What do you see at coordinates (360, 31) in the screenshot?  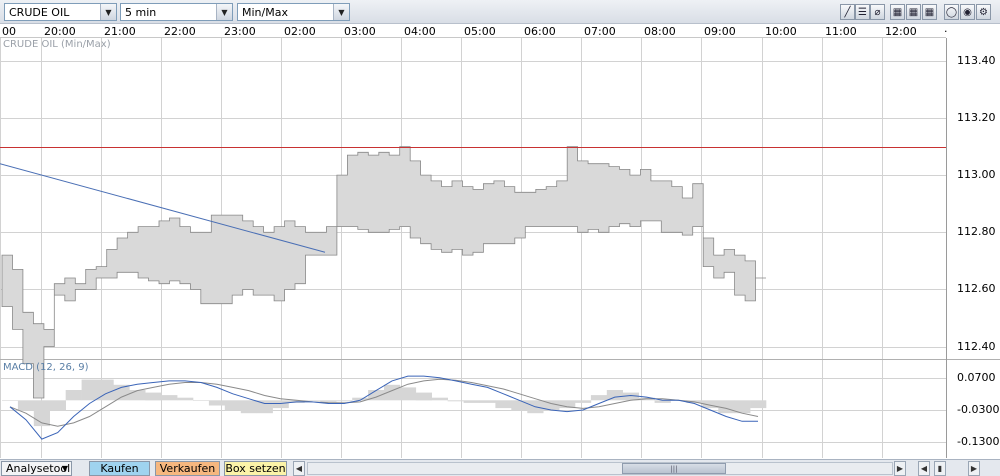 I see `time-tick-label: 03:00` at bounding box center [360, 31].